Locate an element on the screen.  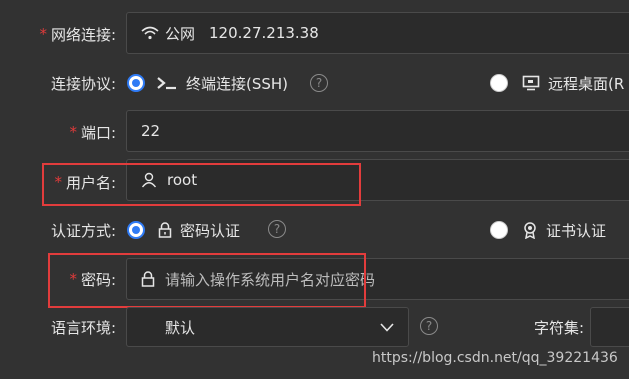
option-ssh: 终端连接(SSH) is located at coordinates (222, 83).